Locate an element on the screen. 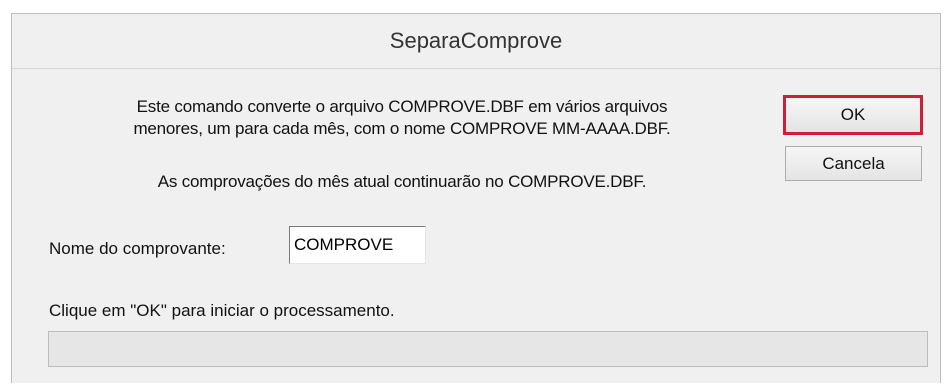  ok-button: OK is located at coordinates (853, 115).